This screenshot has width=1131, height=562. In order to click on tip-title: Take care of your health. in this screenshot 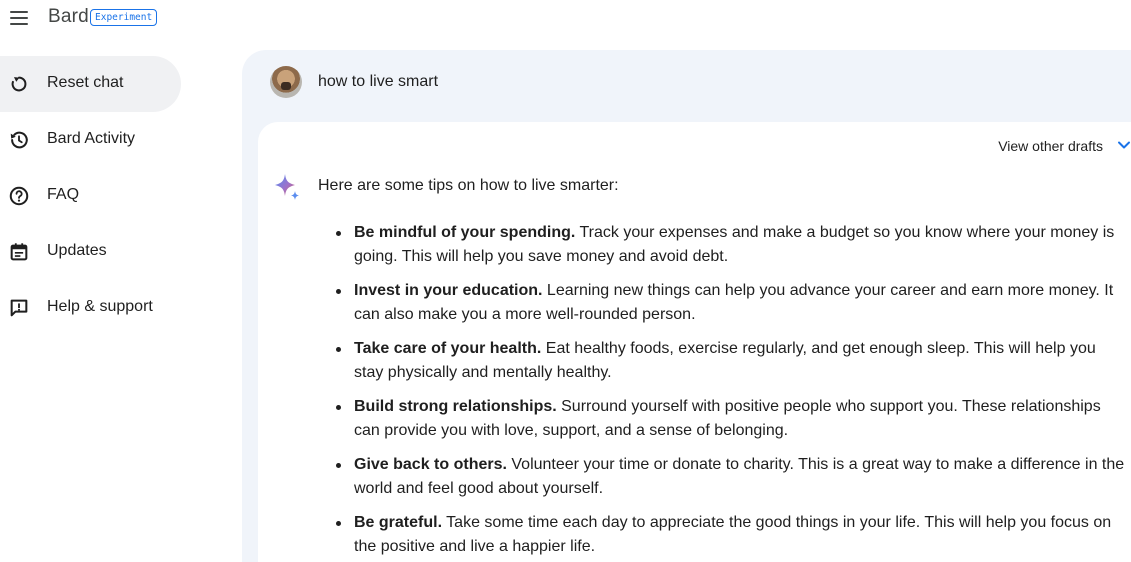, I will do `click(448, 348)`.